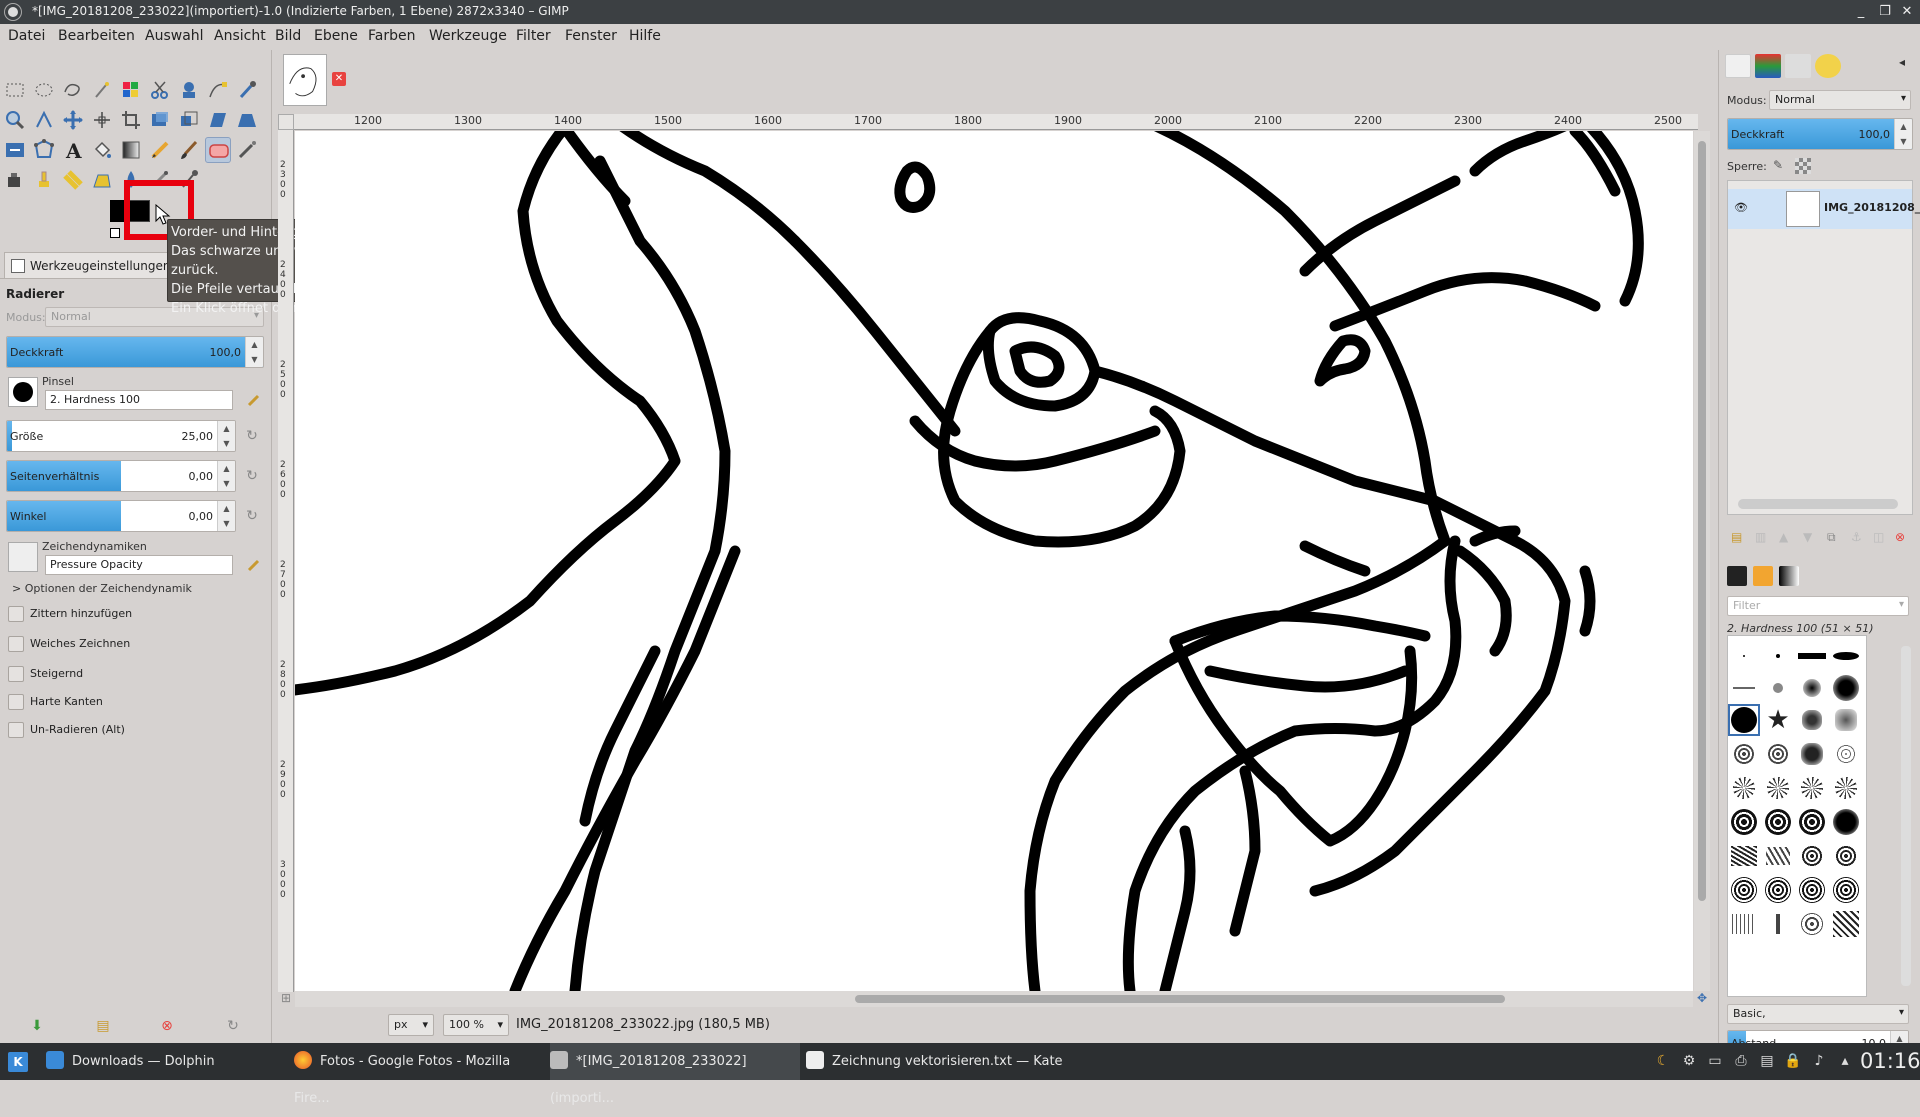 The image size is (1920, 1117). Describe the element at coordinates (73, 120) in the screenshot. I see `move-tool-icon` at that location.